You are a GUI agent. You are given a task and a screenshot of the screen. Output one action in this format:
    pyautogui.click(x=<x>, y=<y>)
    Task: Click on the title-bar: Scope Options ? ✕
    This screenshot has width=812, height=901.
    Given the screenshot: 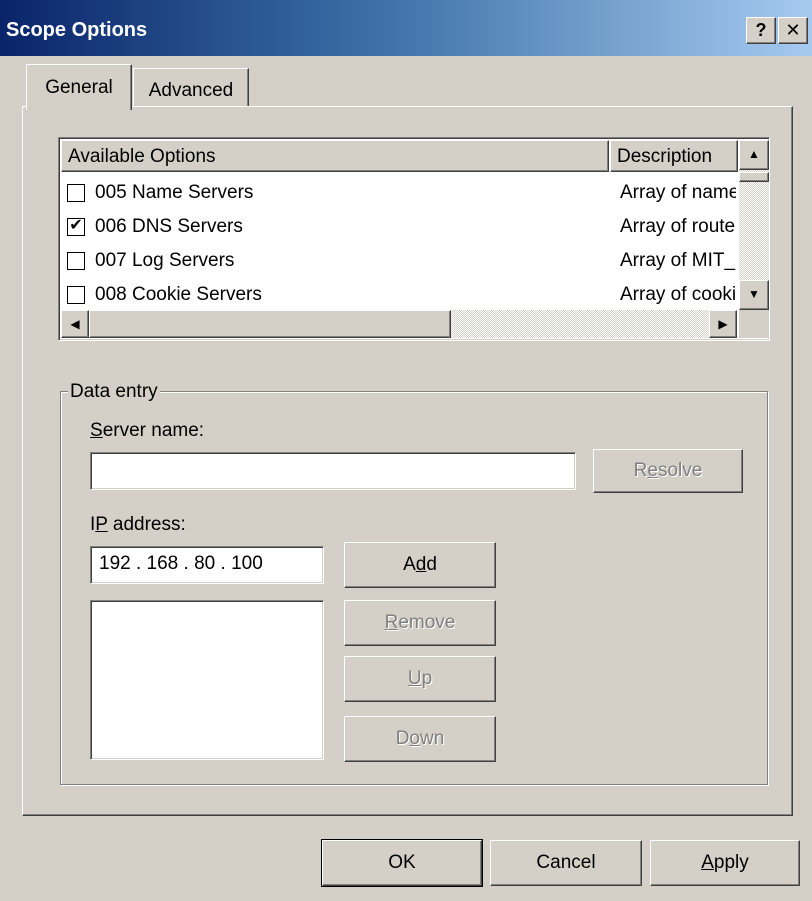 What is the action you would take?
    pyautogui.click(x=406, y=28)
    